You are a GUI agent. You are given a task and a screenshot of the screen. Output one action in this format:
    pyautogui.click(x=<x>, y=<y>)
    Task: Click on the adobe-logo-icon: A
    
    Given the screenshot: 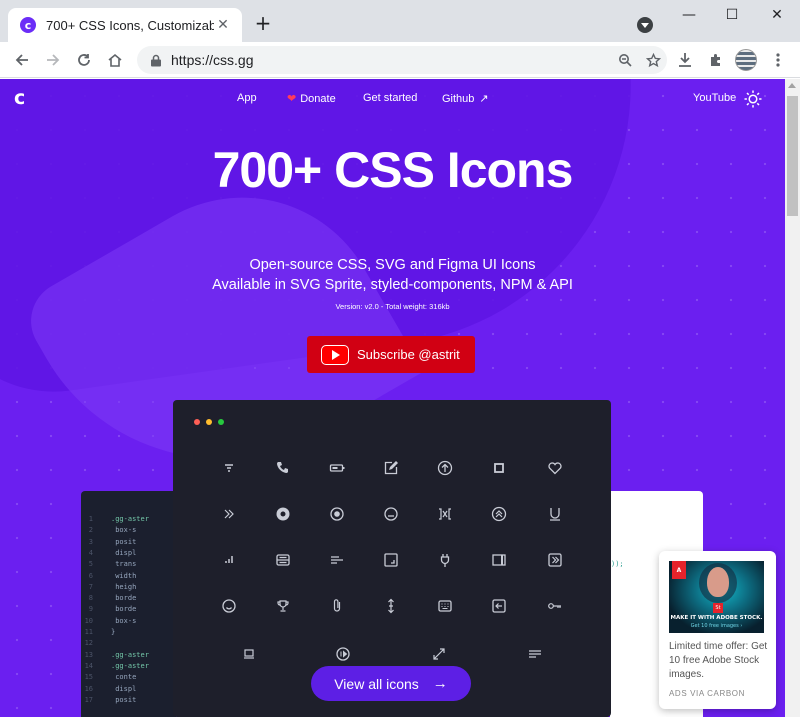 What is the action you would take?
    pyautogui.click(x=679, y=570)
    